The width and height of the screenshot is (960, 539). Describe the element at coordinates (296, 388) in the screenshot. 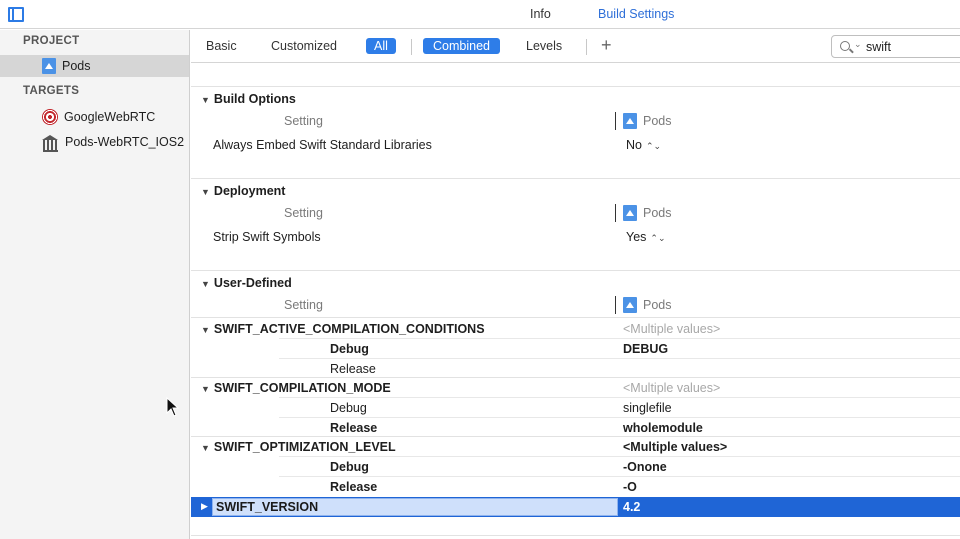

I see `user-setting-row: ▼ SWIFT_COMPILATION_MODE` at that location.